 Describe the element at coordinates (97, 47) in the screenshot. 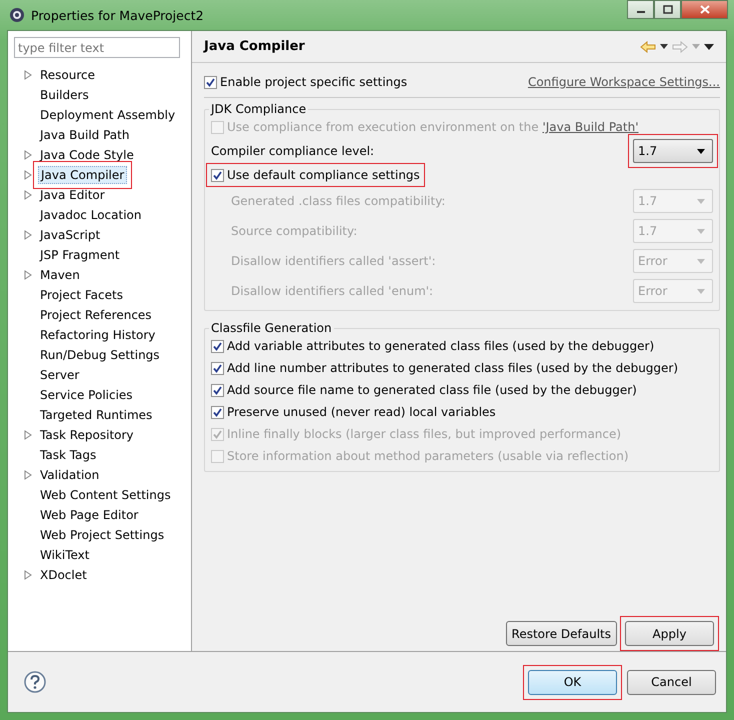

I see `filter-field: type filter text` at that location.